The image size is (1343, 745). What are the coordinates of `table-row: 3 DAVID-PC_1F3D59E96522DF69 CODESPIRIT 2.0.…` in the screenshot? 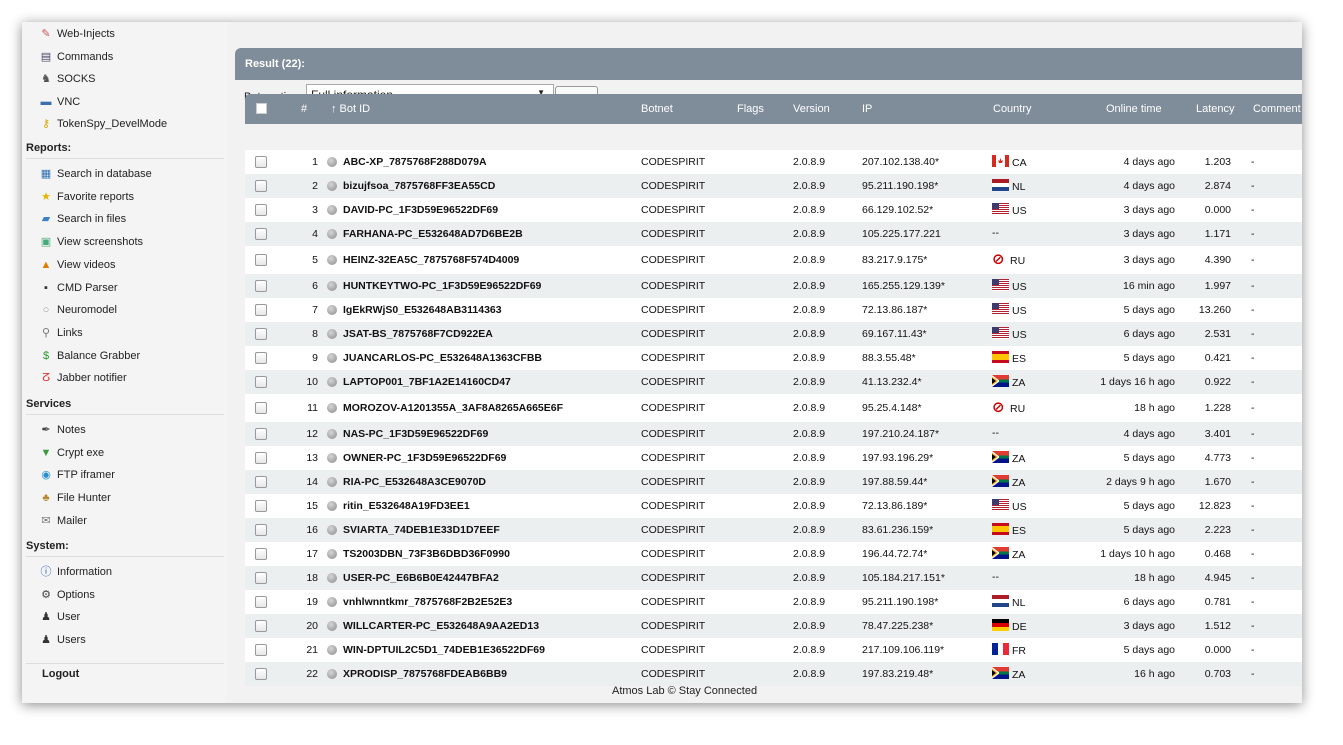 It's located at (773, 210).